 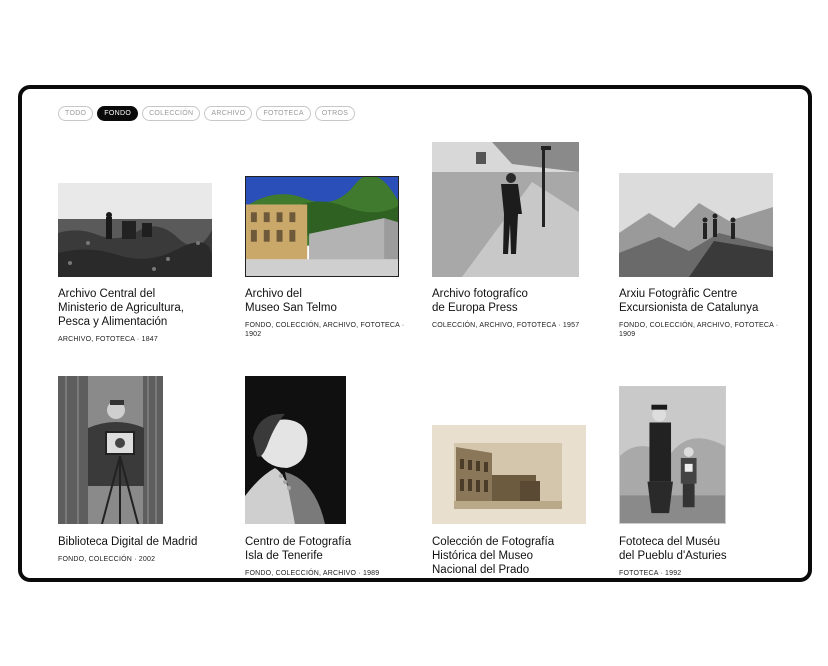 What do you see at coordinates (506, 325) in the screenshot?
I see `archive-card-meta: COLECCIÓN, ARCHIVO, FOTOTECA · 1957` at bounding box center [506, 325].